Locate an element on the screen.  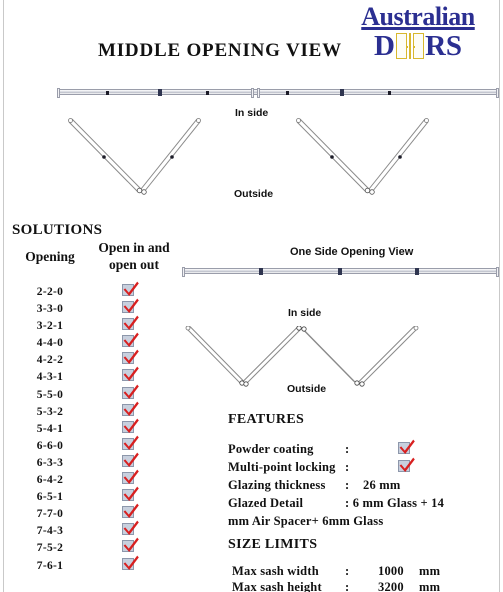
opening-code-4-2-2: 4-2-2 is located at coordinates (50, 360).